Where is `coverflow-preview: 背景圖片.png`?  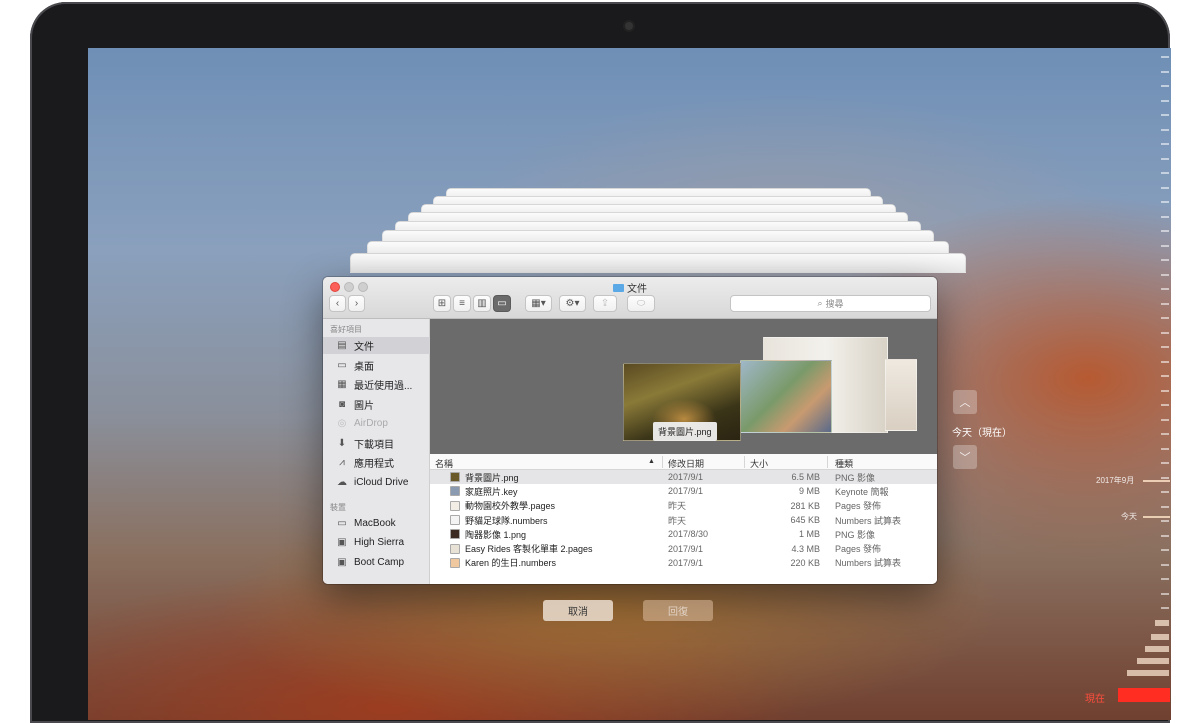
coverflow-preview: 背景圖片.png is located at coordinates (683, 386).